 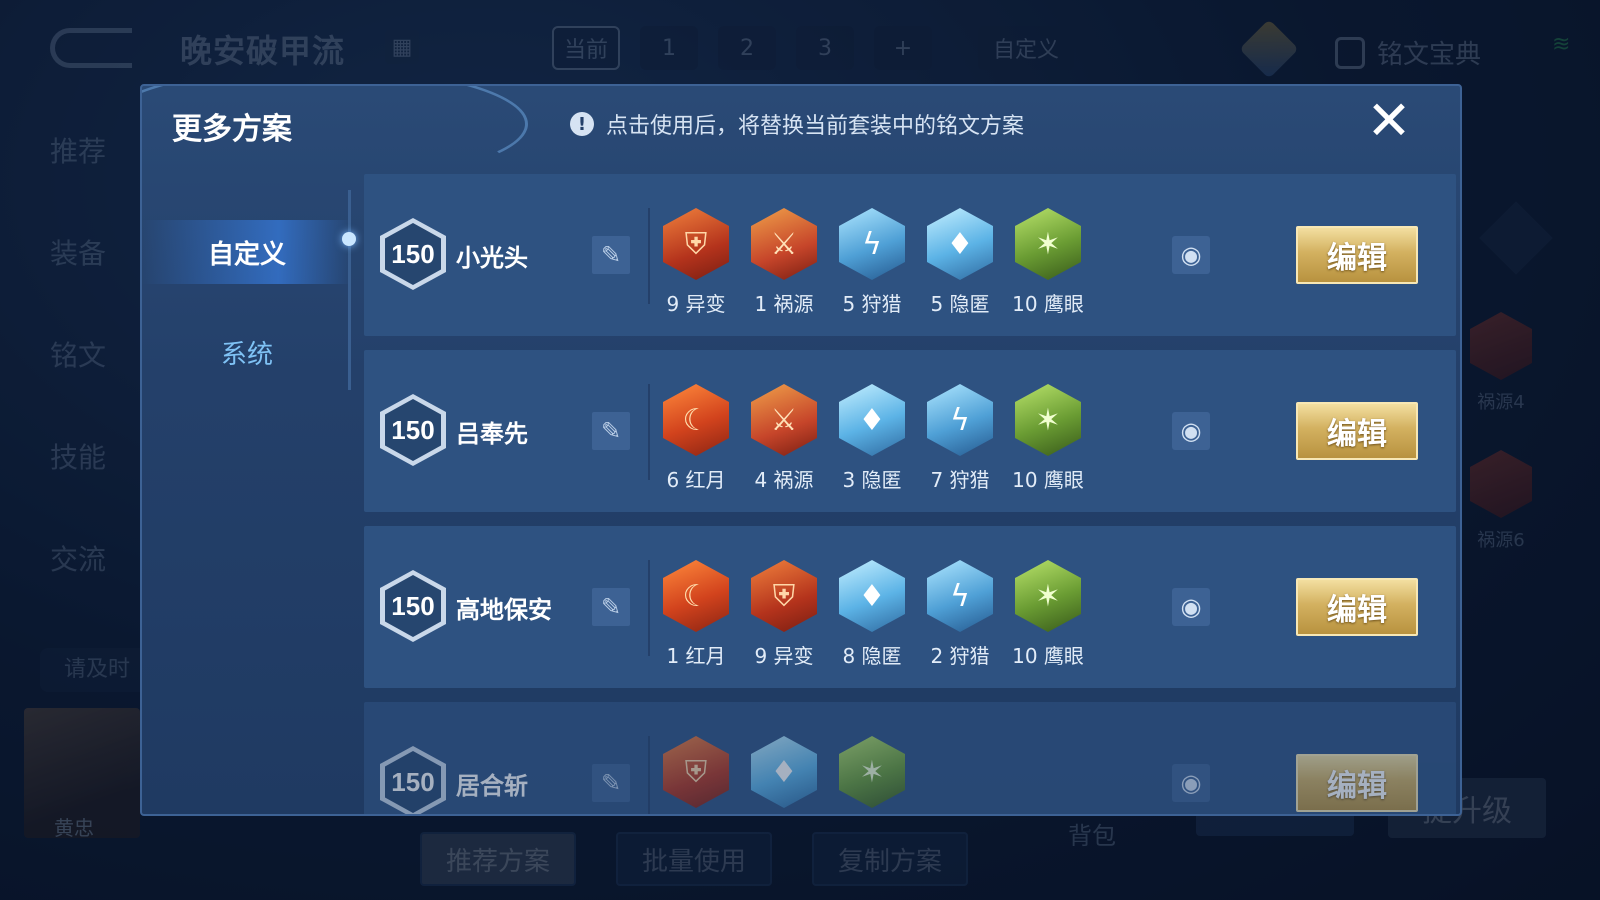 What do you see at coordinates (492, 786) in the screenshot?
I see `plan-name: 居合斩` at bounding box center [492, 786].